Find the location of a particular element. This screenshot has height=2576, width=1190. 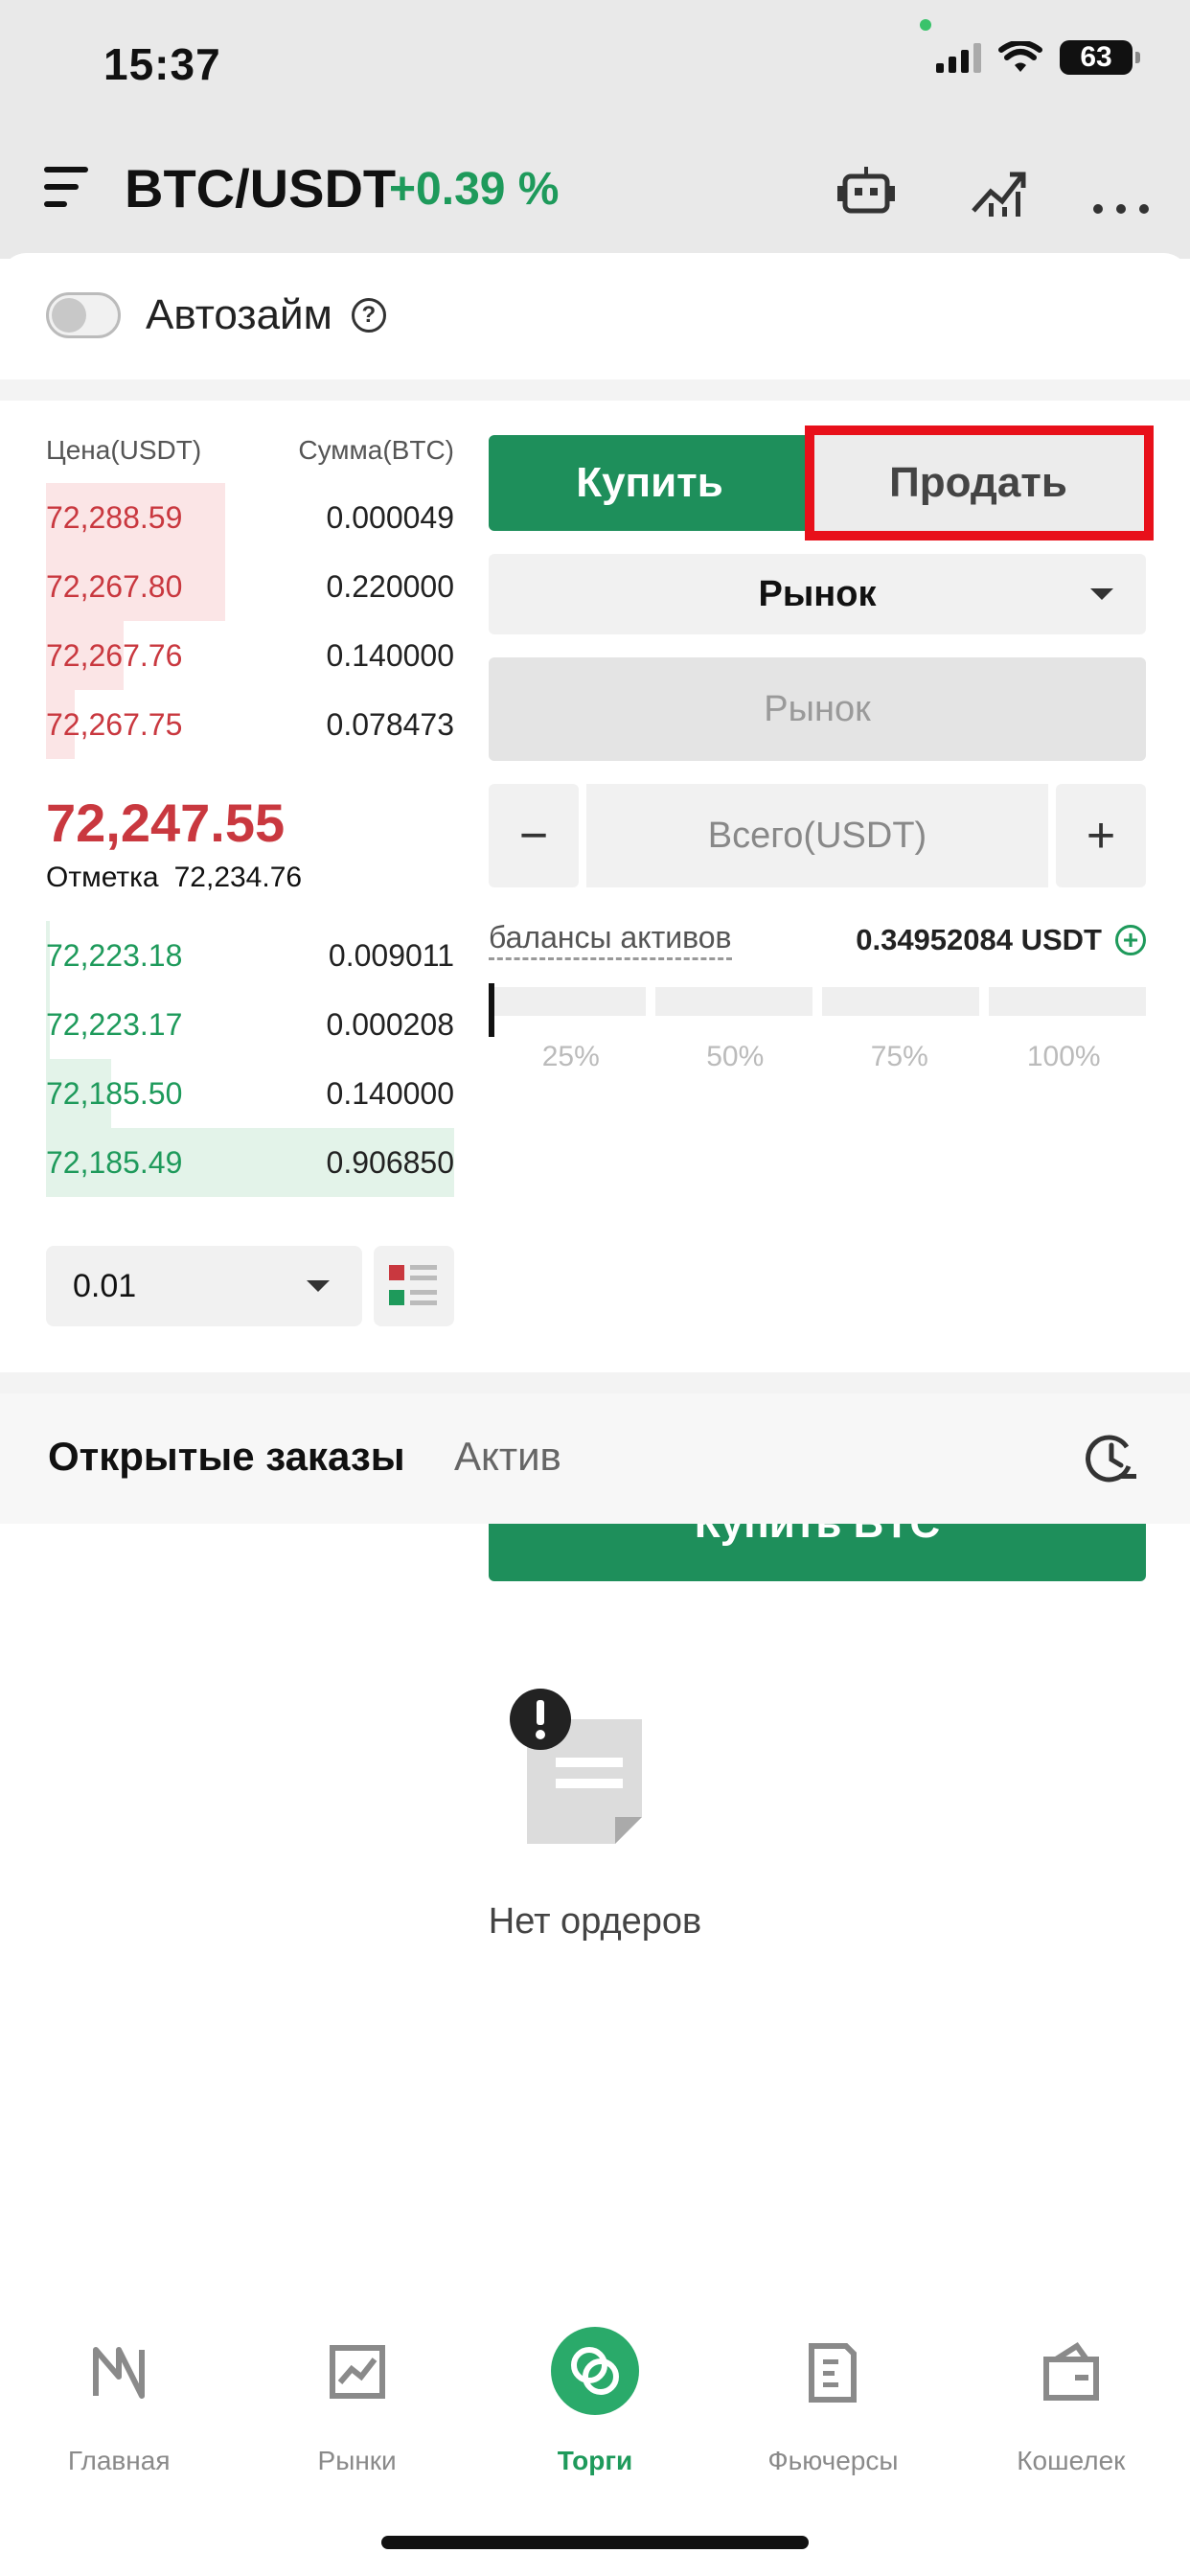

bid-row: 72,185.49 0.906850 is located at coordinates (250, 1162).